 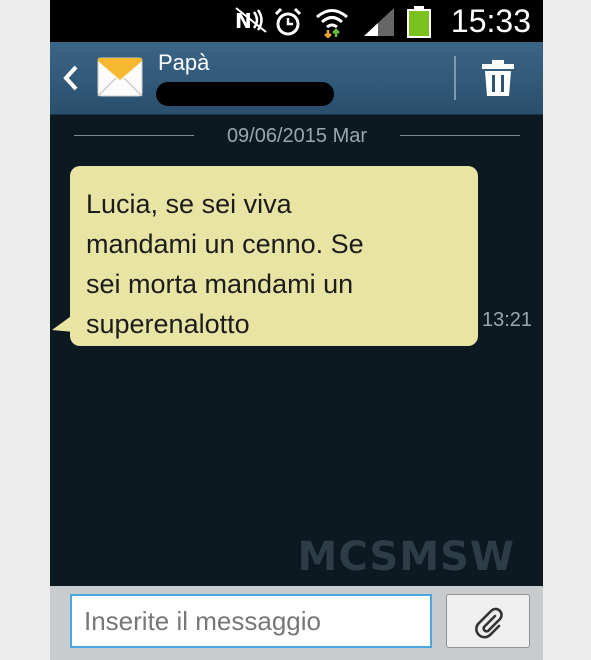 I want to click on paperclip-icon, so click(x=489, y=623).